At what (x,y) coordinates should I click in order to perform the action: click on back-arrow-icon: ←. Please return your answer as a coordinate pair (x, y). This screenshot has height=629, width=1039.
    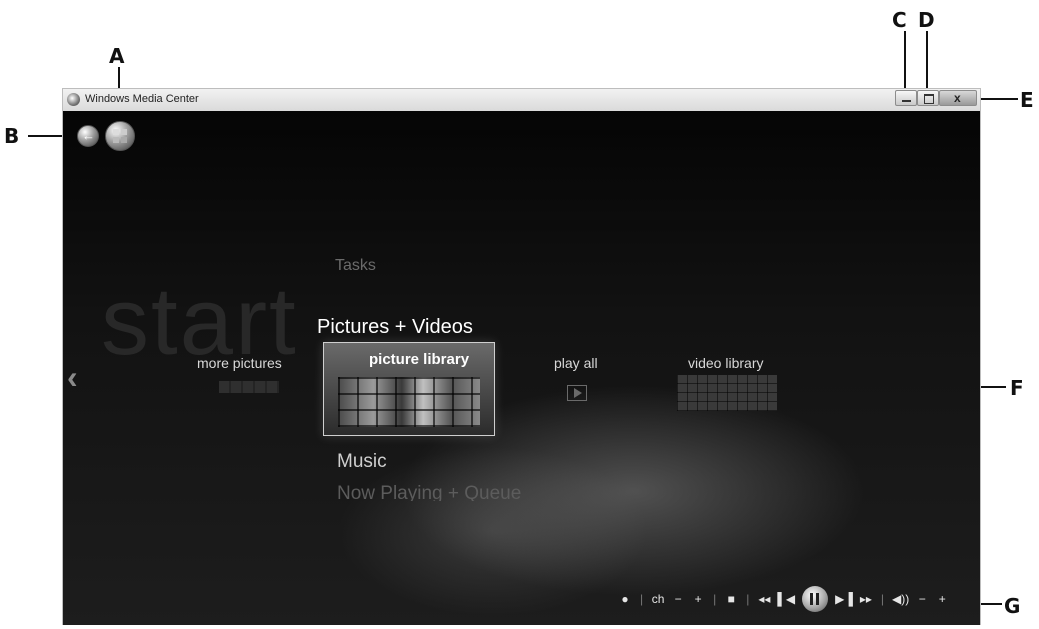
    Looking at the image, I should click on (88, 135).